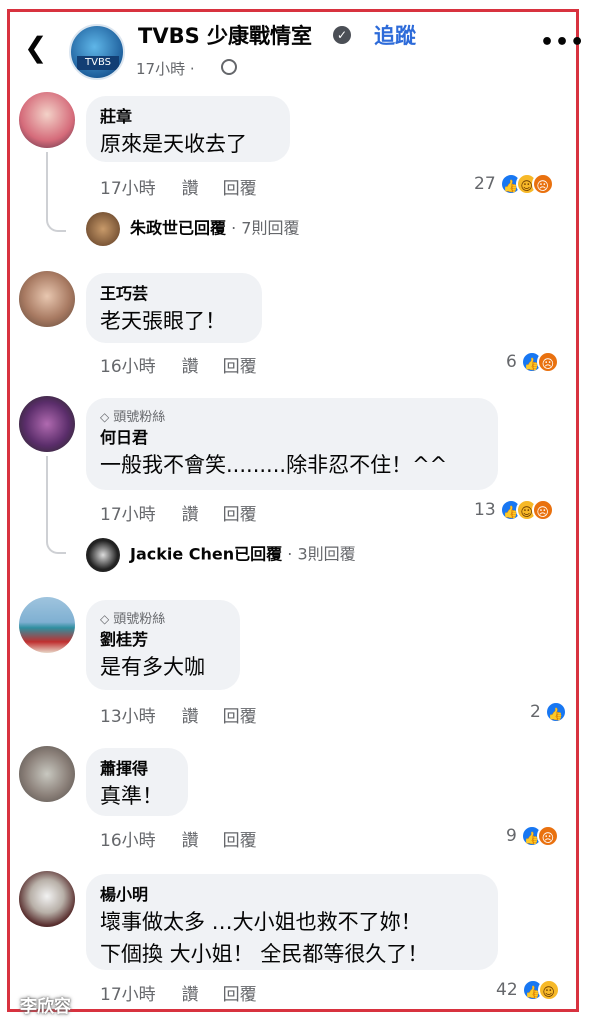 The height and width of the screenshot is (1024, 589). Describe the element at coordinates (174, 294) in the screenshot. I see `comment-author: 王巧芸` at that location.